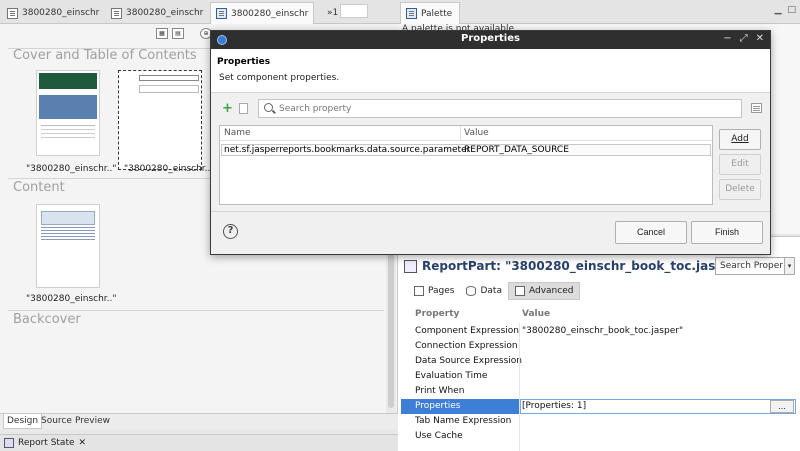 This screenshot has width=800, height=451. Describe the element at coordinates (178, 33) in the screenshot. I see `layout-icon: ▤` at that location.